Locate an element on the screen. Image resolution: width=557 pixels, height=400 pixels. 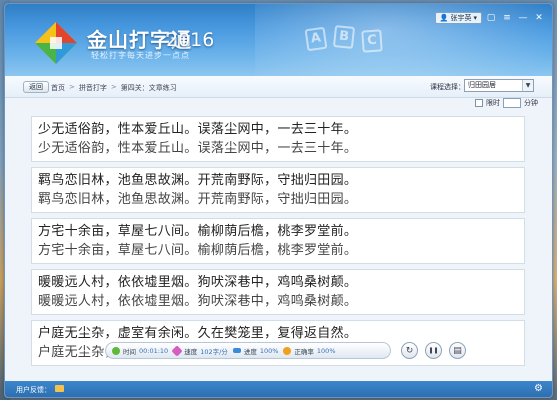
stats-bar: 时间 00:01:10 速度 102字/分 进度 100% 正确率 100% is located at coordinates (248, 350).